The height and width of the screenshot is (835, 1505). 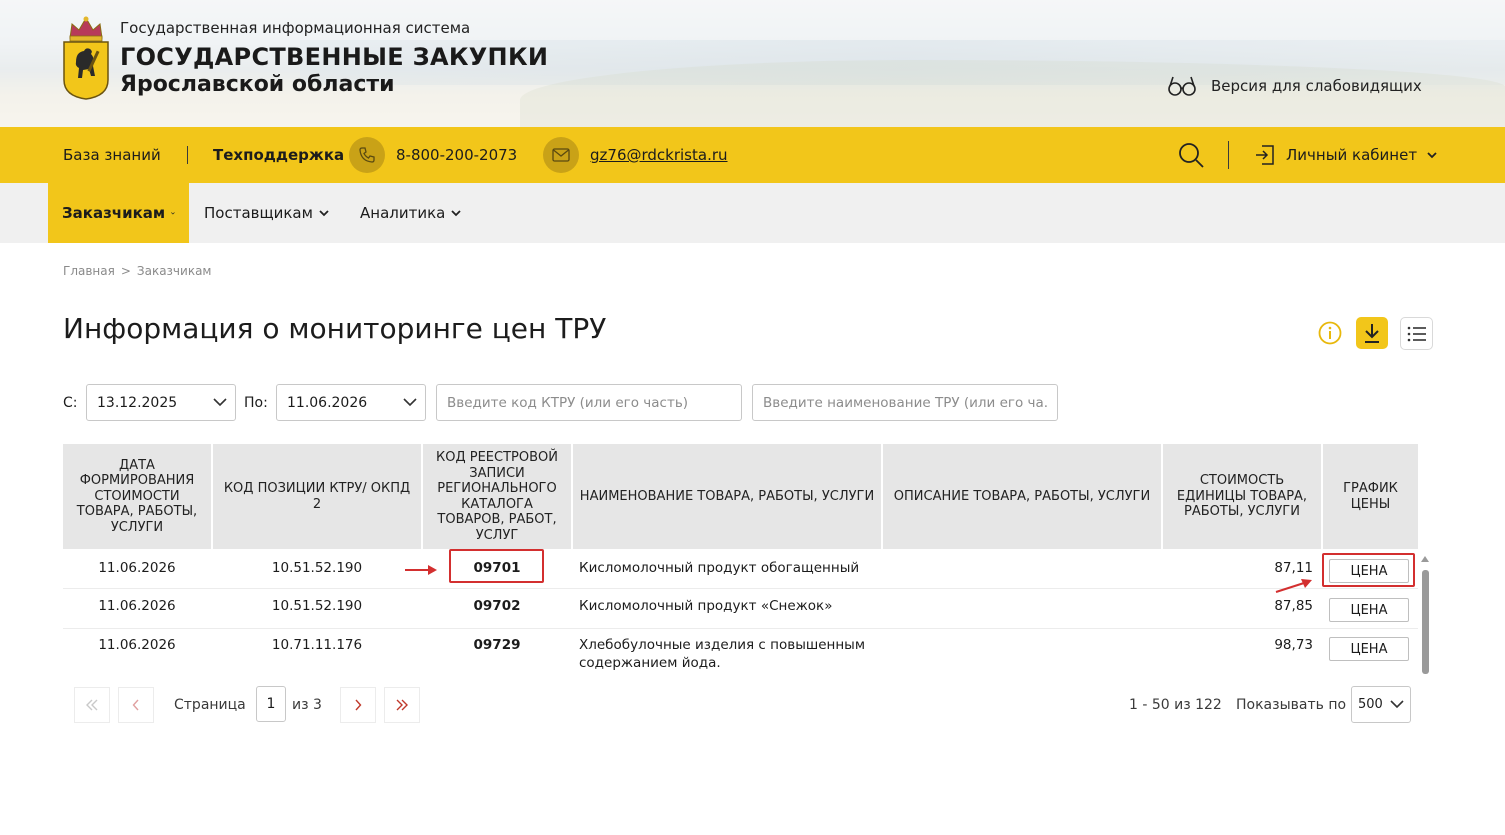 I want to click on page-label: Страница, so click(x=210, y=705).